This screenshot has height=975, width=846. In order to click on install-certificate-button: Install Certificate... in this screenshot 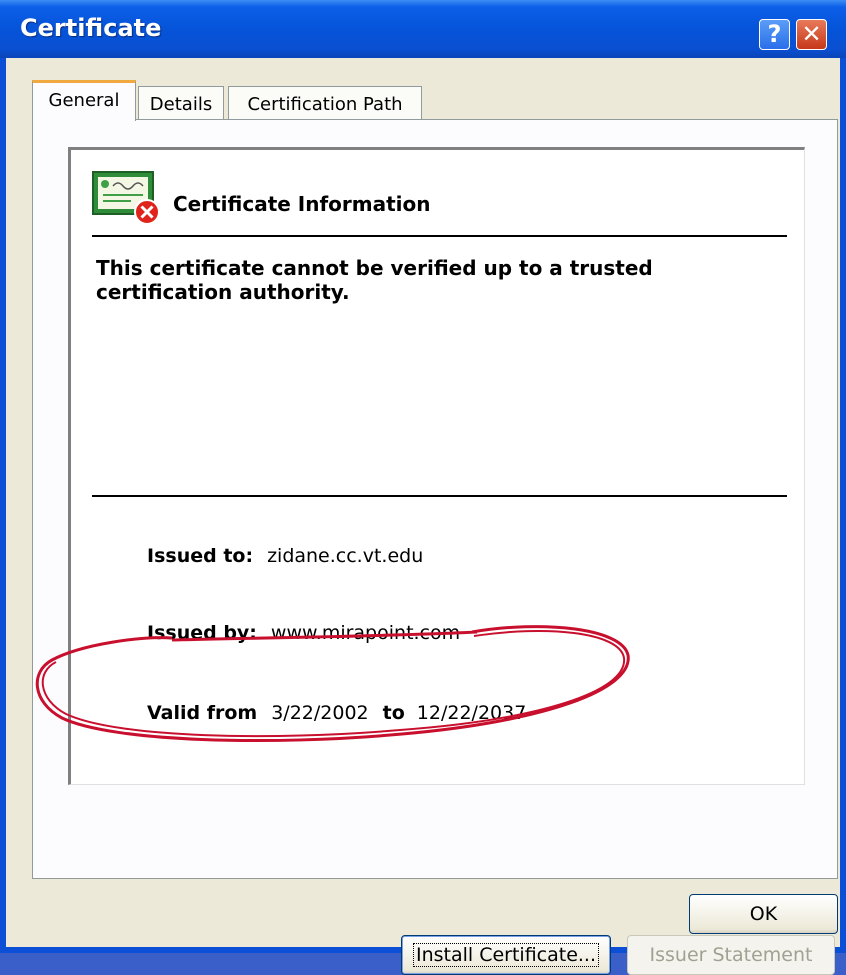, I will do `click(506, 955)`.